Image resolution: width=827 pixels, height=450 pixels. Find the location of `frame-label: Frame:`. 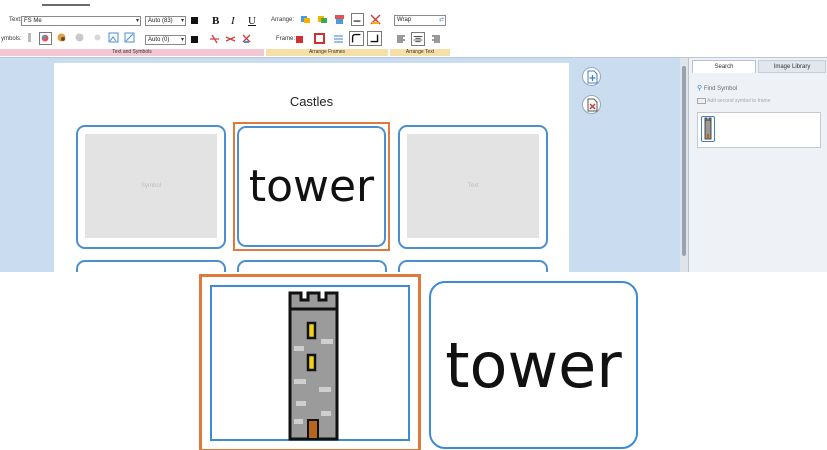

frame-label: Frame: is located at coordinates (286, 39).